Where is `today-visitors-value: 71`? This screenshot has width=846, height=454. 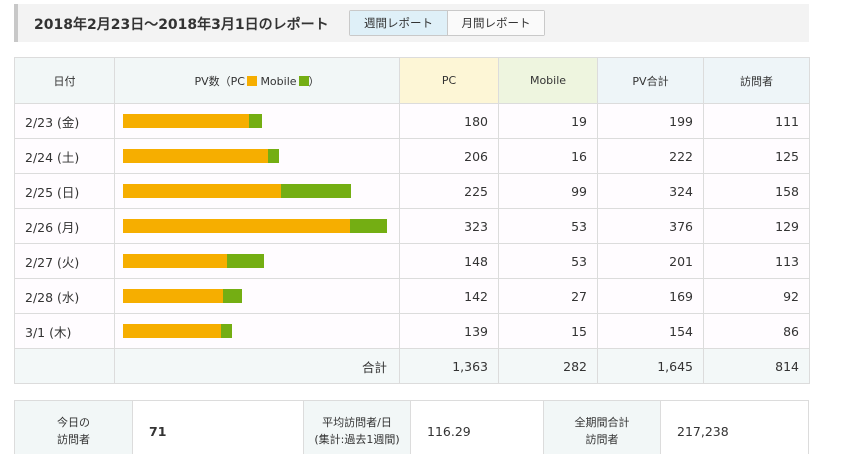 today-visitors-value: 71 is located at coordinates (158, 431).